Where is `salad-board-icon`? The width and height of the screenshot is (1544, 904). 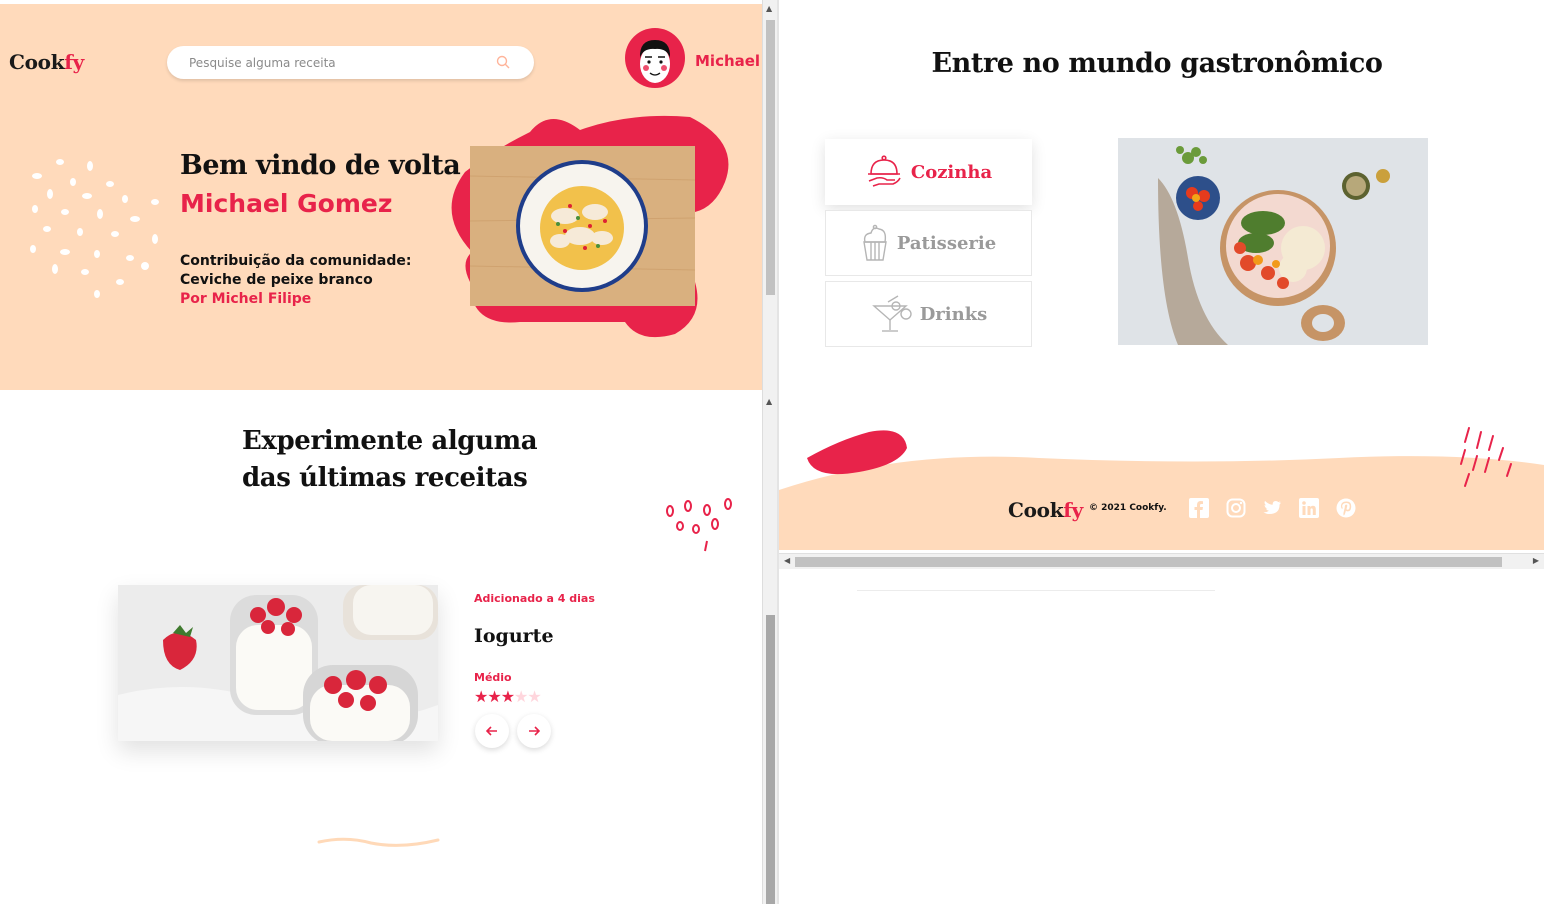
salad-board-icon is located at coordinates (1273, 241).